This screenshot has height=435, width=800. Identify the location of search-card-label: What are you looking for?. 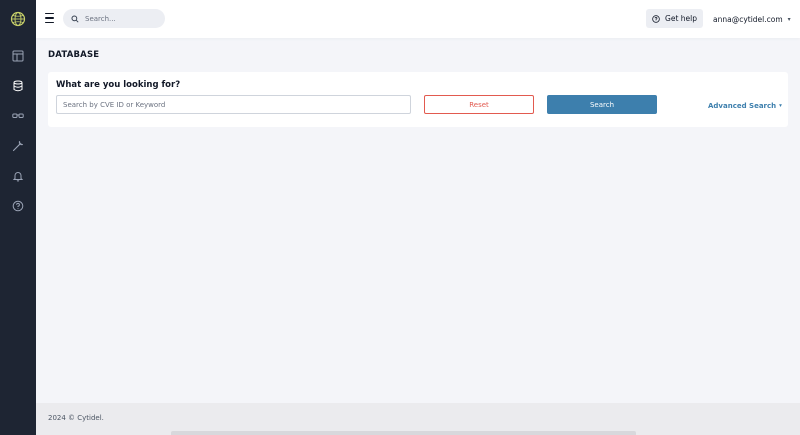
(118, 85).